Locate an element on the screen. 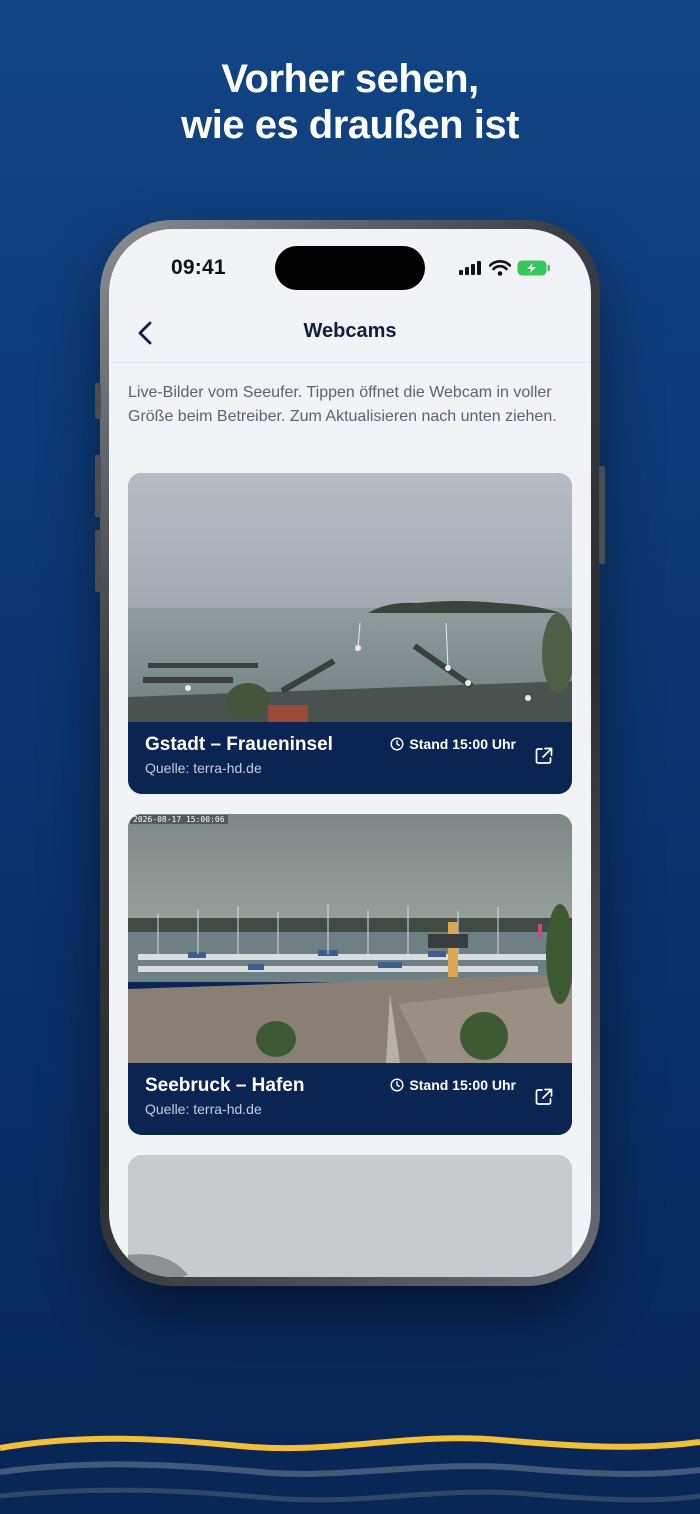 Image resolution: width=700 pixels, height=1514 pixels. headline-line-1: Vorher sehen, is located at coordinates (350, 79).